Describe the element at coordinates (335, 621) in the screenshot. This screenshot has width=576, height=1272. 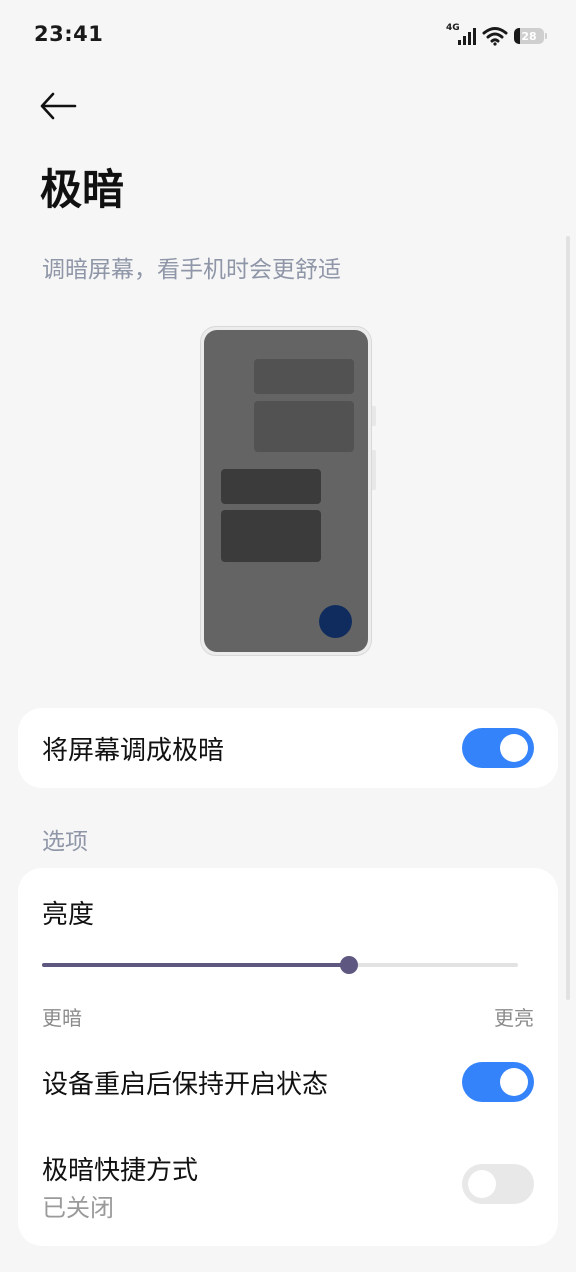
I see `floating-action-dot` at that location.